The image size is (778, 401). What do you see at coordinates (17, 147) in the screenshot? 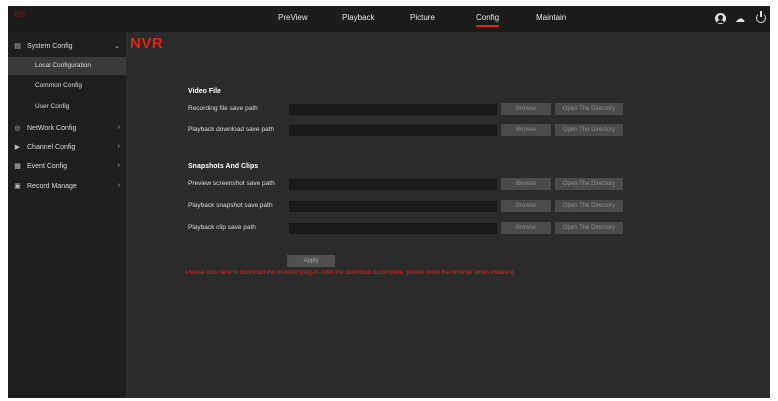
I see `channel-icon: ▶` at bounding box center [17, 147].